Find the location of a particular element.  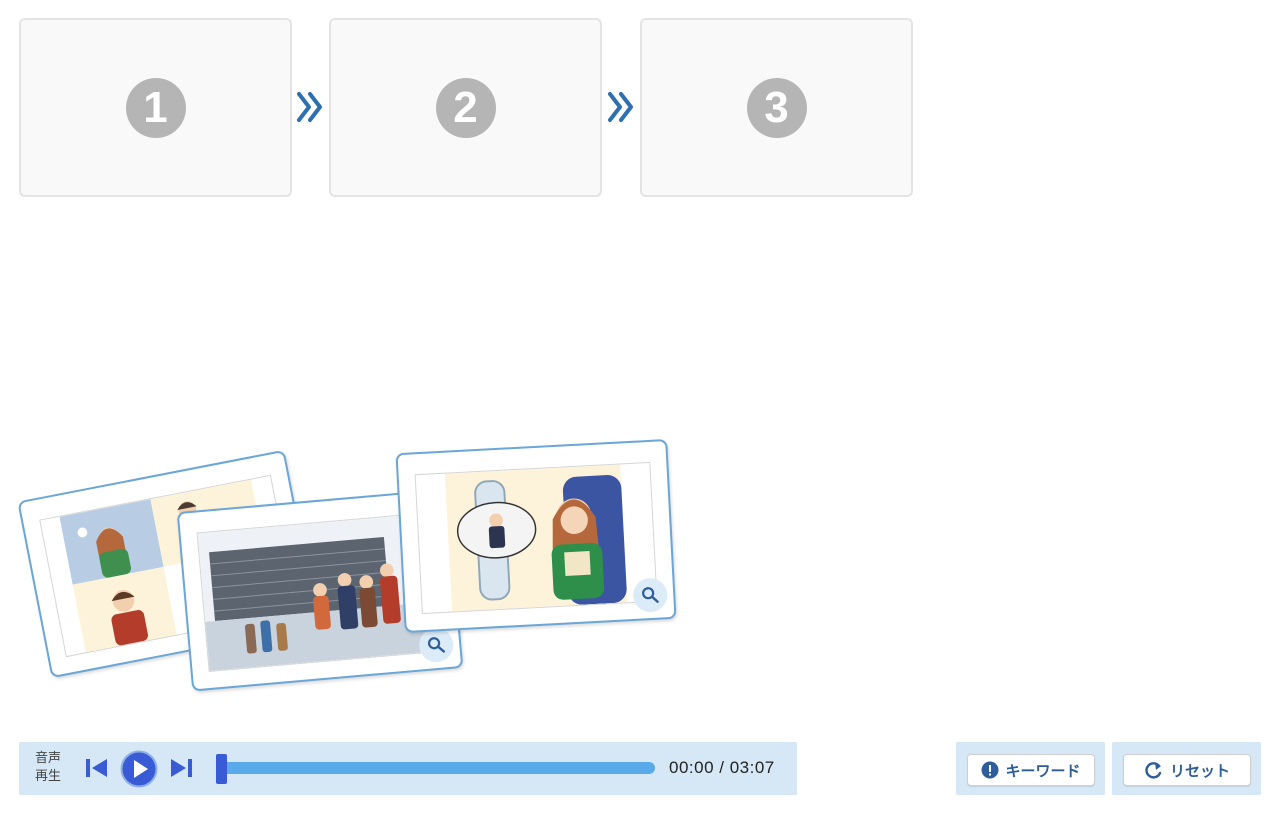

reset-button: リセット is located at coordinates (1187, 770).